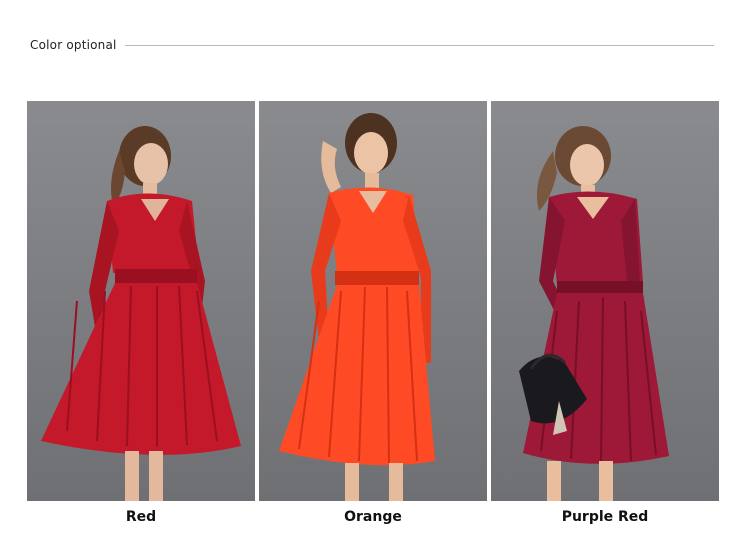  I want to click on section-header: Color optional, so click(372, 45).